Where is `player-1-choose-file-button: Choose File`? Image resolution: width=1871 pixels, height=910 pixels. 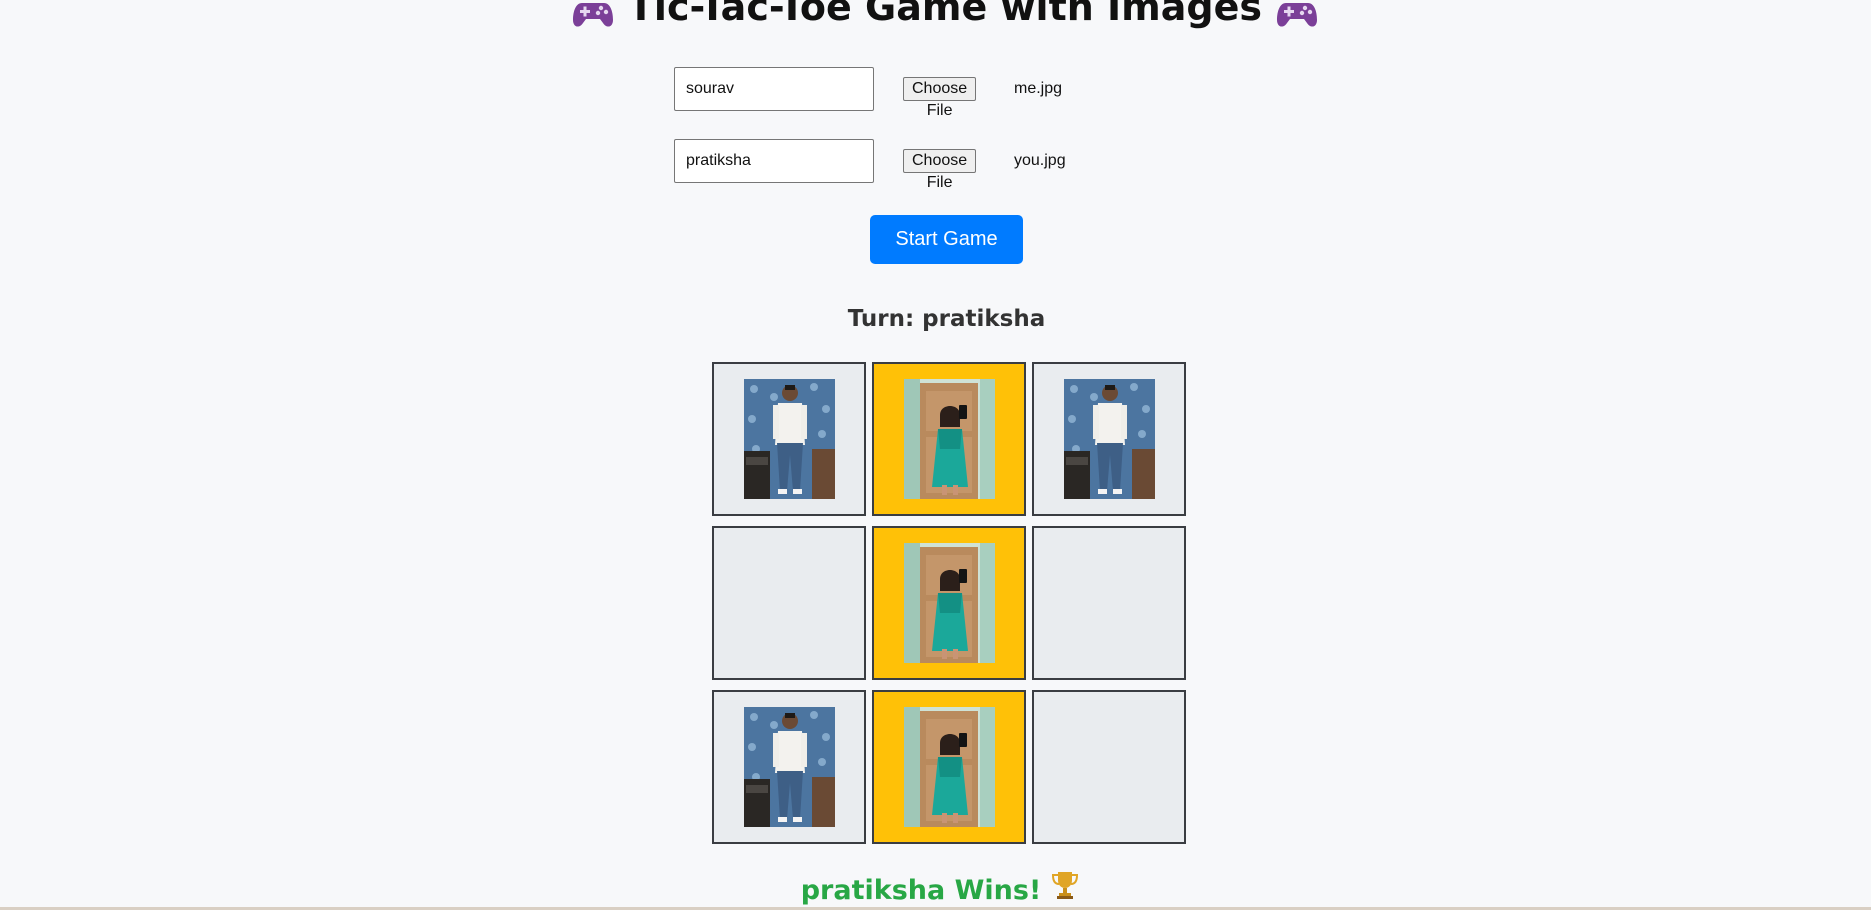
player-1-choose-file-button: Choose File is located at coordinates (940, 98).